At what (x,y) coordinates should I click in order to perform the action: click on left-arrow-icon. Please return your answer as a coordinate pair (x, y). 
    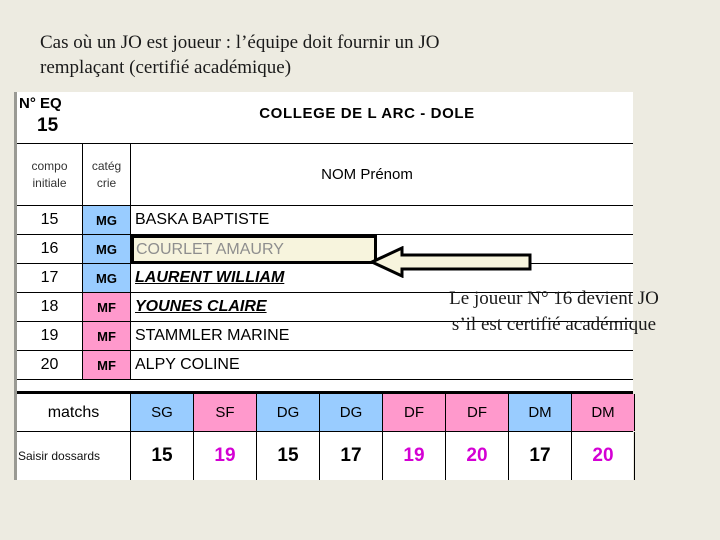
    Looking at the image, I should click on (450, 262).